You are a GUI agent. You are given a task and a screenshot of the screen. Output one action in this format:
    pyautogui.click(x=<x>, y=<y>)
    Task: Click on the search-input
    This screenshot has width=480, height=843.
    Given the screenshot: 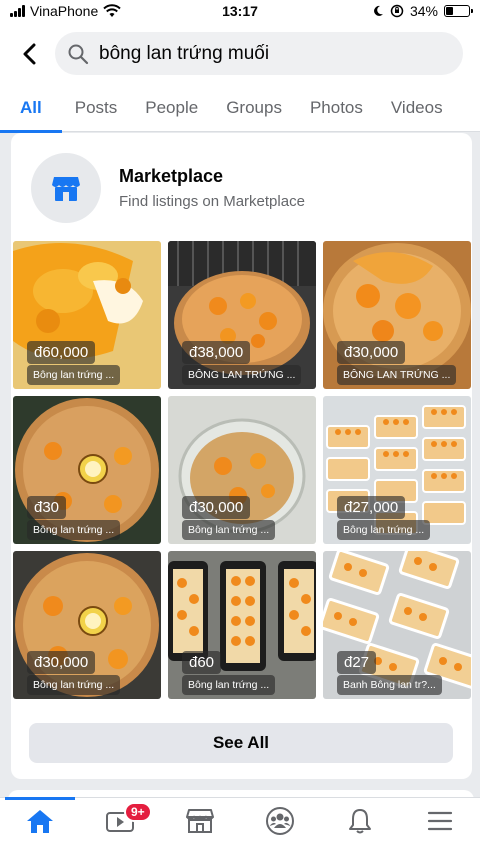 What is the action you would take?
    pyautogui.click(x=264, y=53)
    